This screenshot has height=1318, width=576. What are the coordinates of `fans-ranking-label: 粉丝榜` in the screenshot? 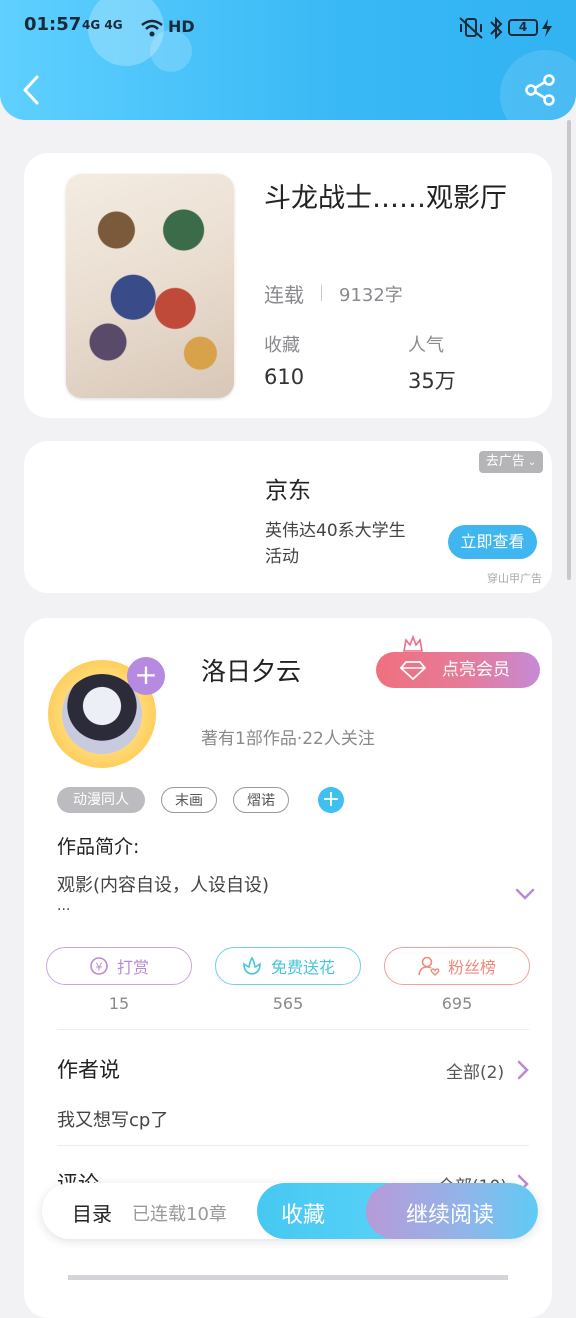 It's located at (471, 967).